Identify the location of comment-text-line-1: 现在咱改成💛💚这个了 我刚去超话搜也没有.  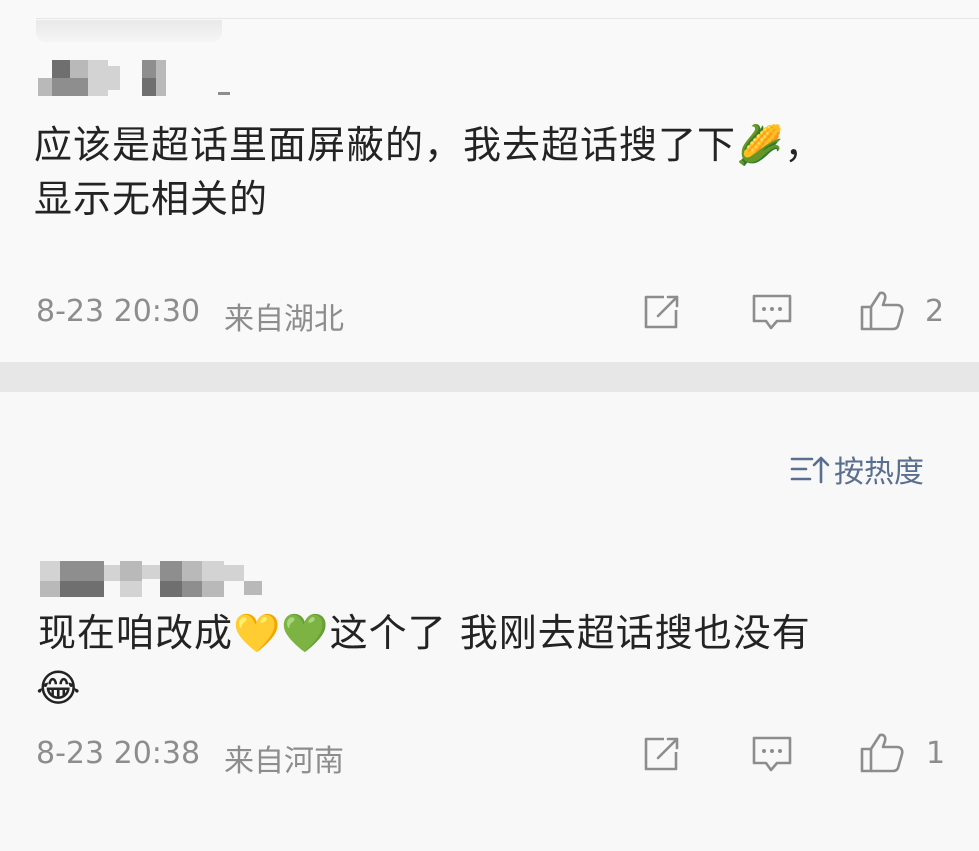
(424, 633).